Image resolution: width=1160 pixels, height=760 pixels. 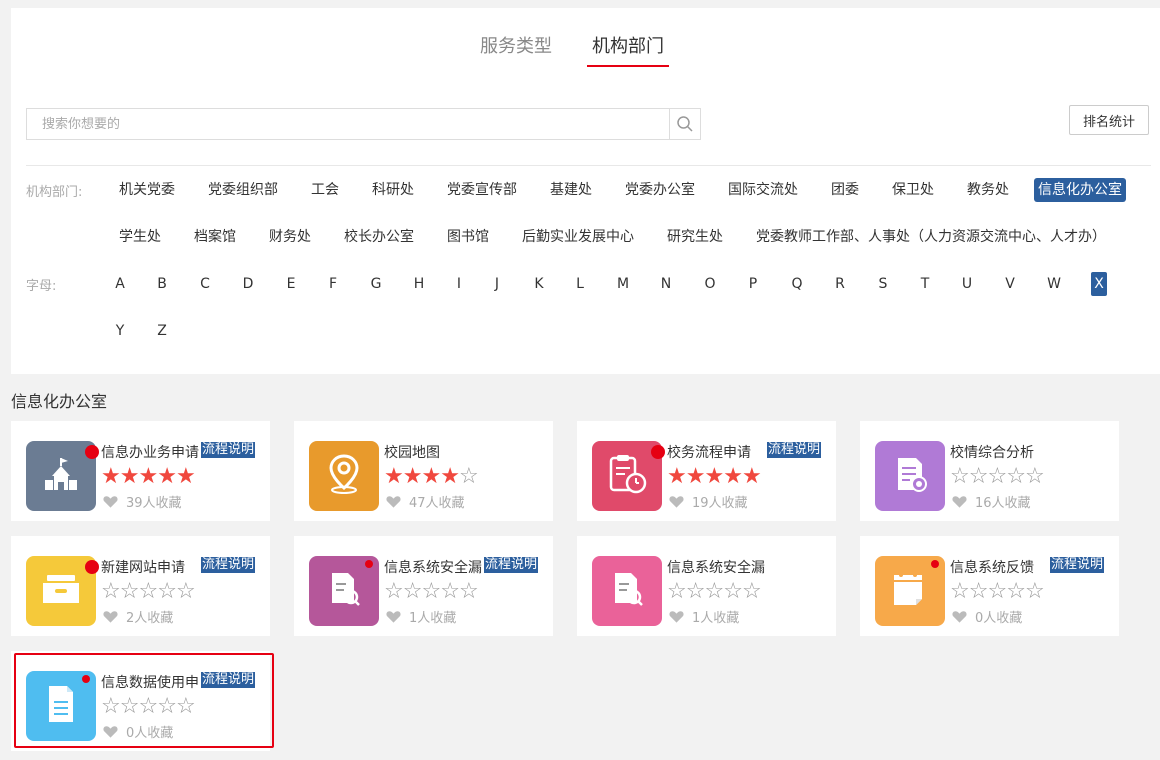 I want to click on letter-u: U, so click(x=967, y=284).